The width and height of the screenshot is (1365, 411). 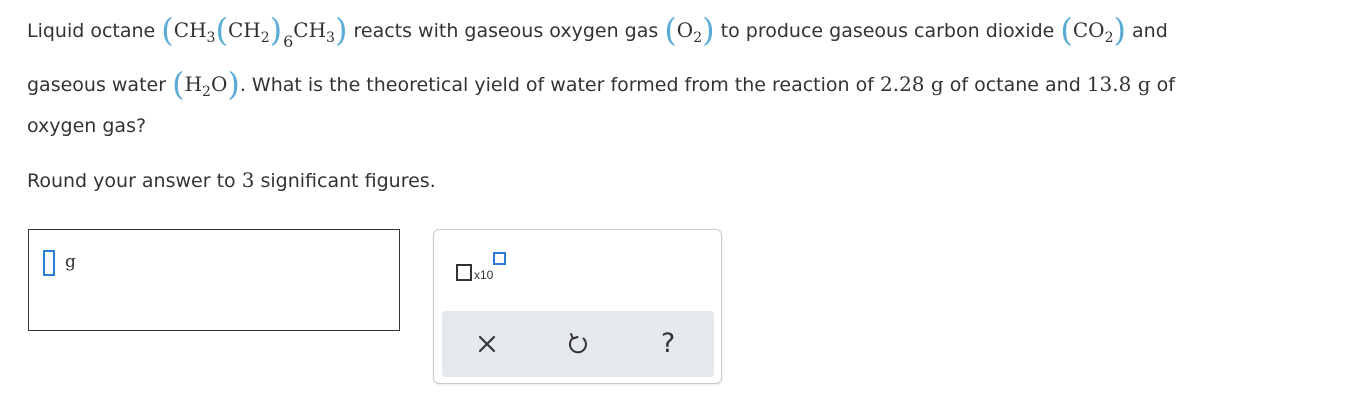 What do you see at coordinates (1165, 85) in the screenshot?
I see `question-text: of` at bounding box center [1165, 85].